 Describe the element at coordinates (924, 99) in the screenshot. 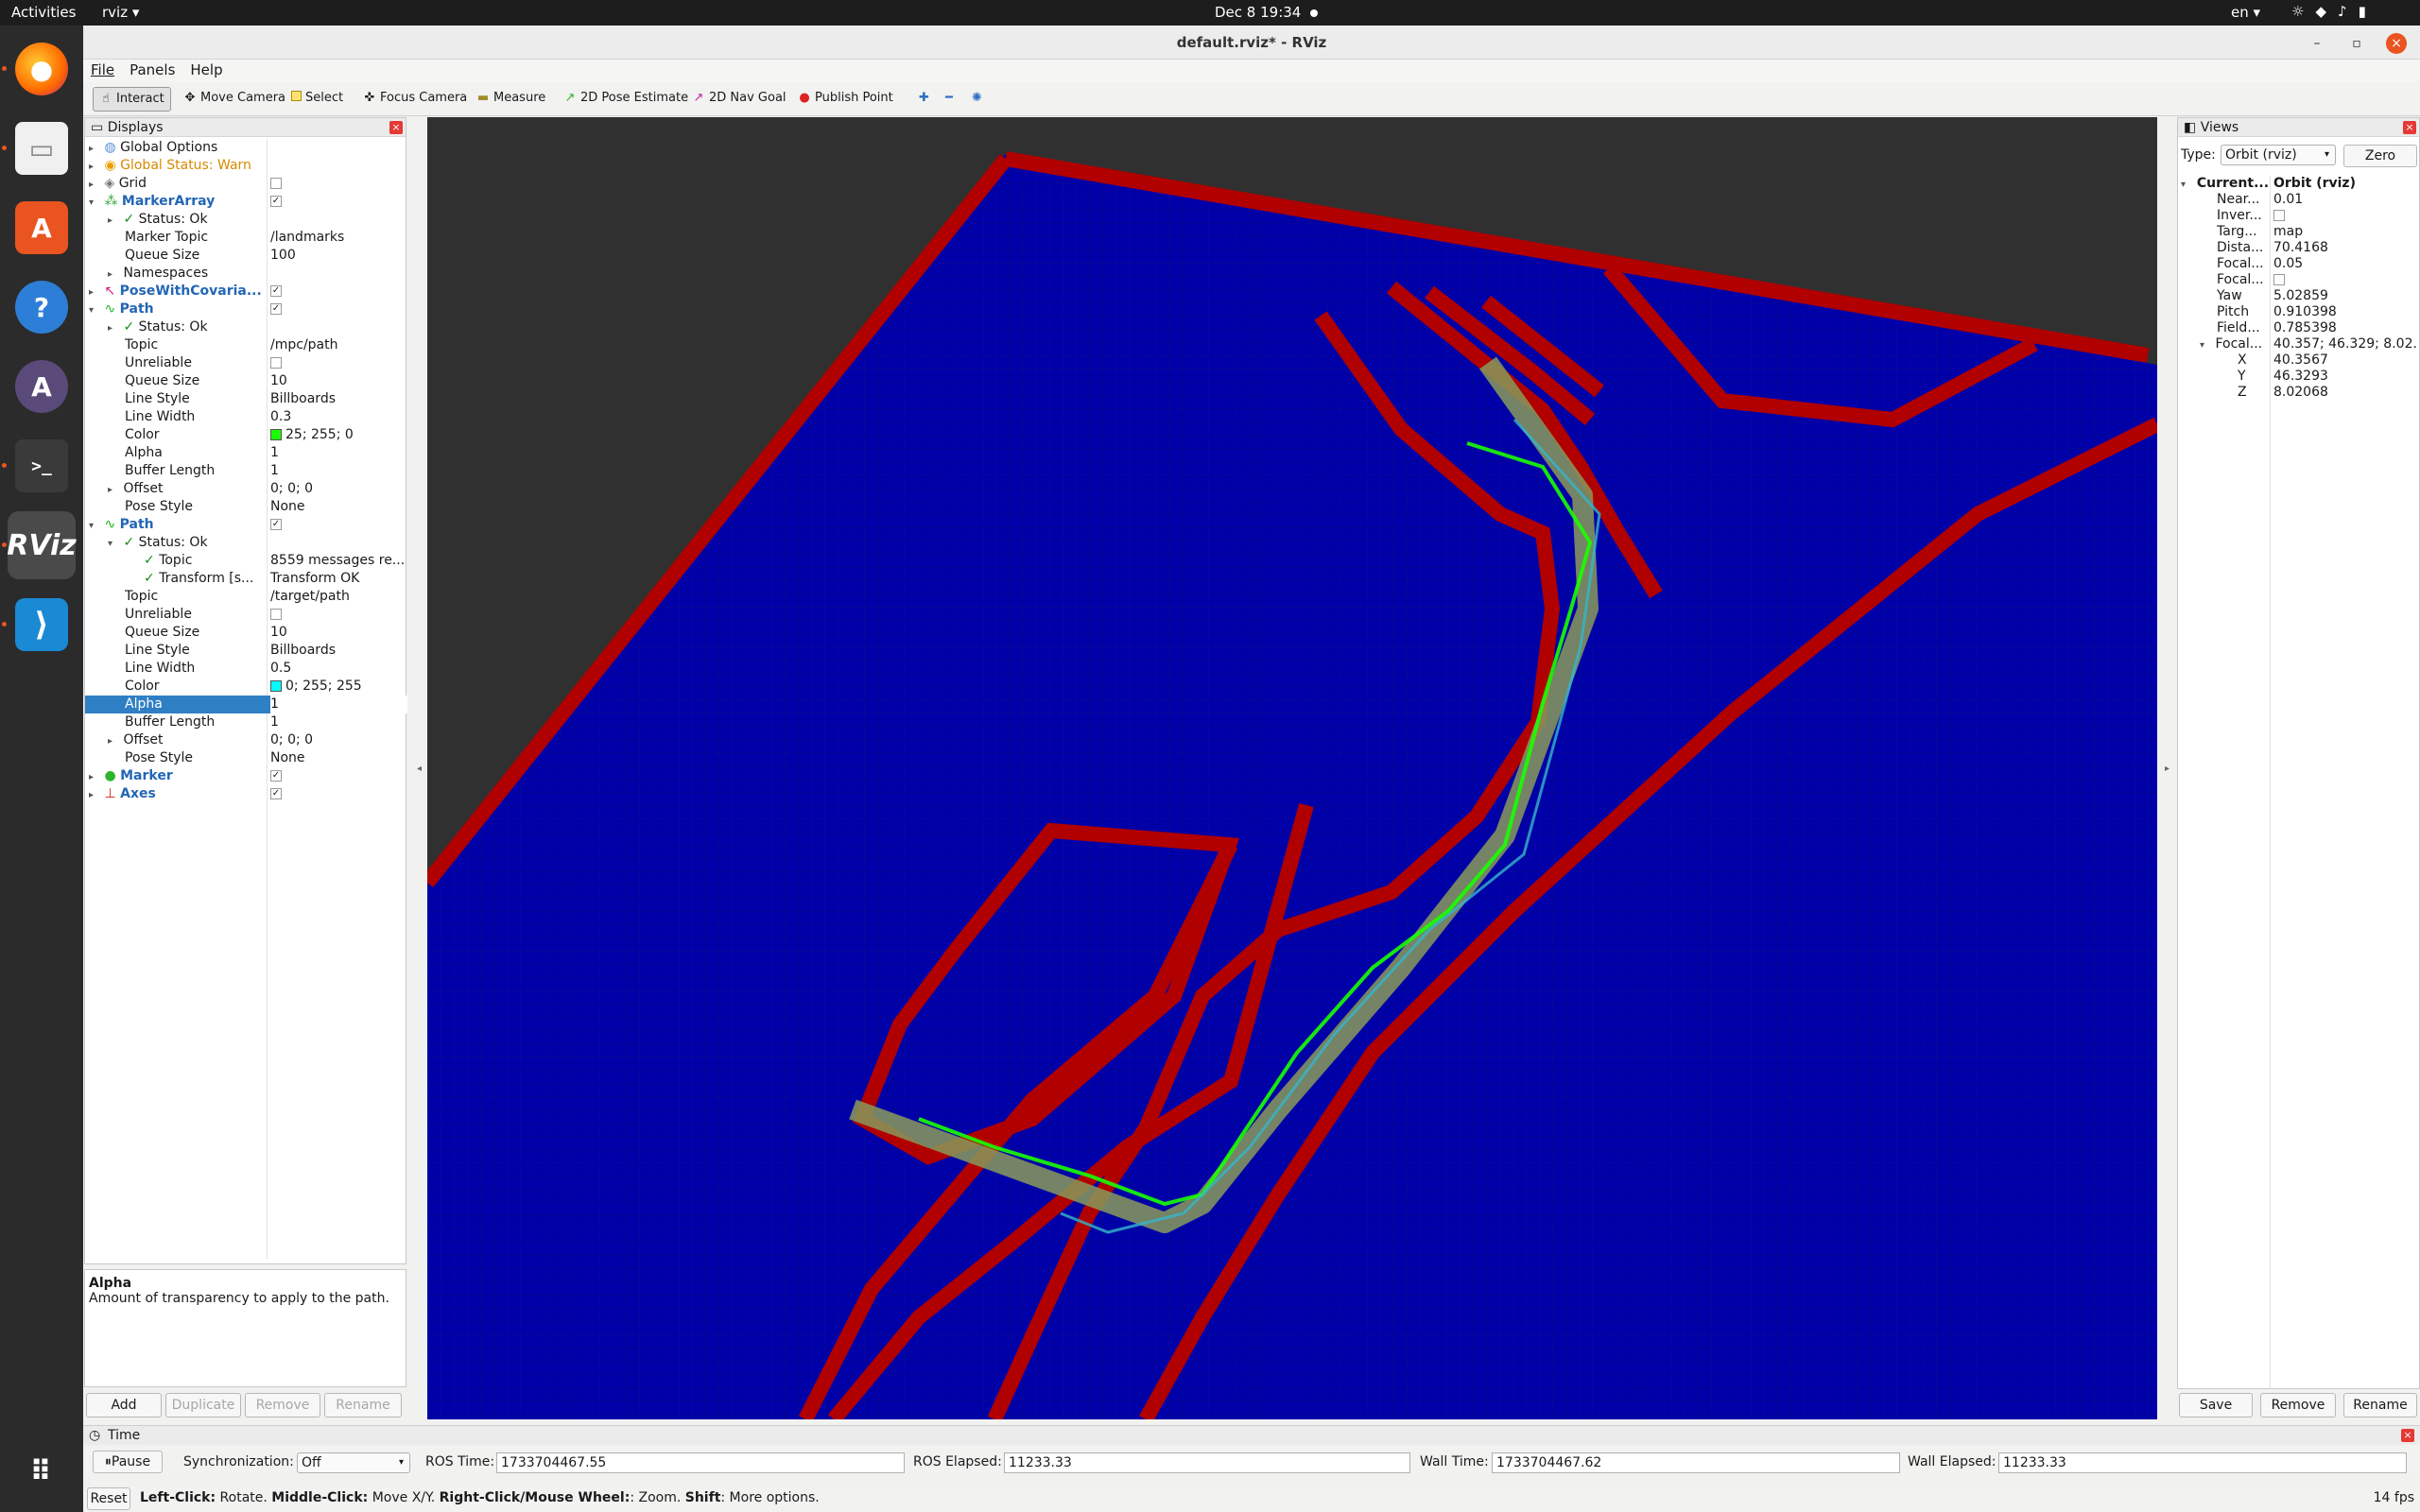

I see `add-tool-button: ✚` at that location.